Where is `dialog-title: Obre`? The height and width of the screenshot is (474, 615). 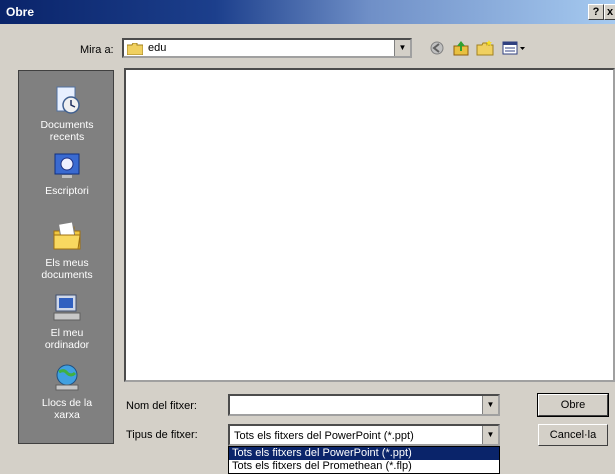 dialog-title: Obre is located at coordinates (20, 12).